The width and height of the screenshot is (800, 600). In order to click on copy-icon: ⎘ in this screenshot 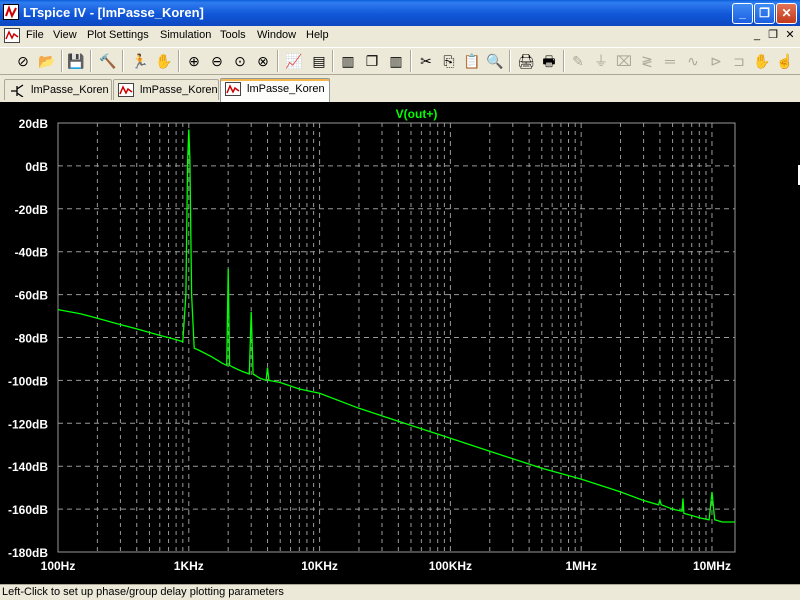, I will do `click(449, 61)`.